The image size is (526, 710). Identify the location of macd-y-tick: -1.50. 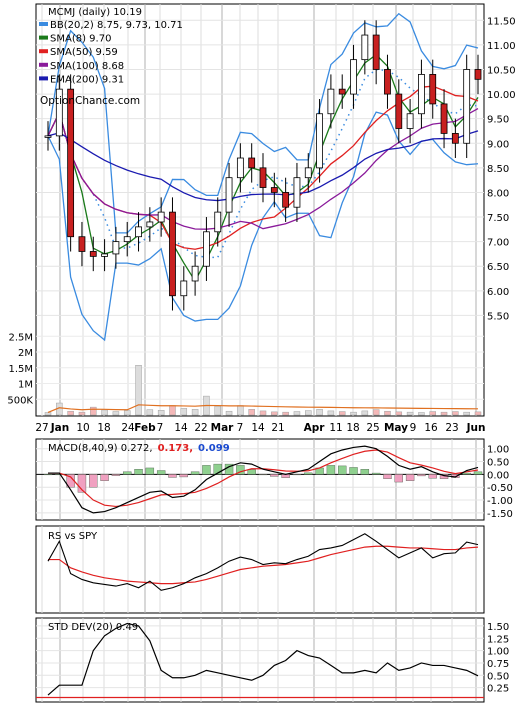
(500, 514).